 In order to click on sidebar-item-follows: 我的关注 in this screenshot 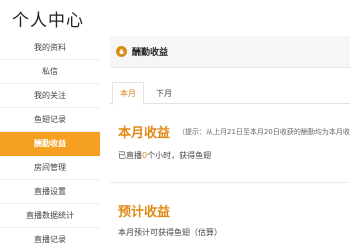, I will do `click(50, 96)`.